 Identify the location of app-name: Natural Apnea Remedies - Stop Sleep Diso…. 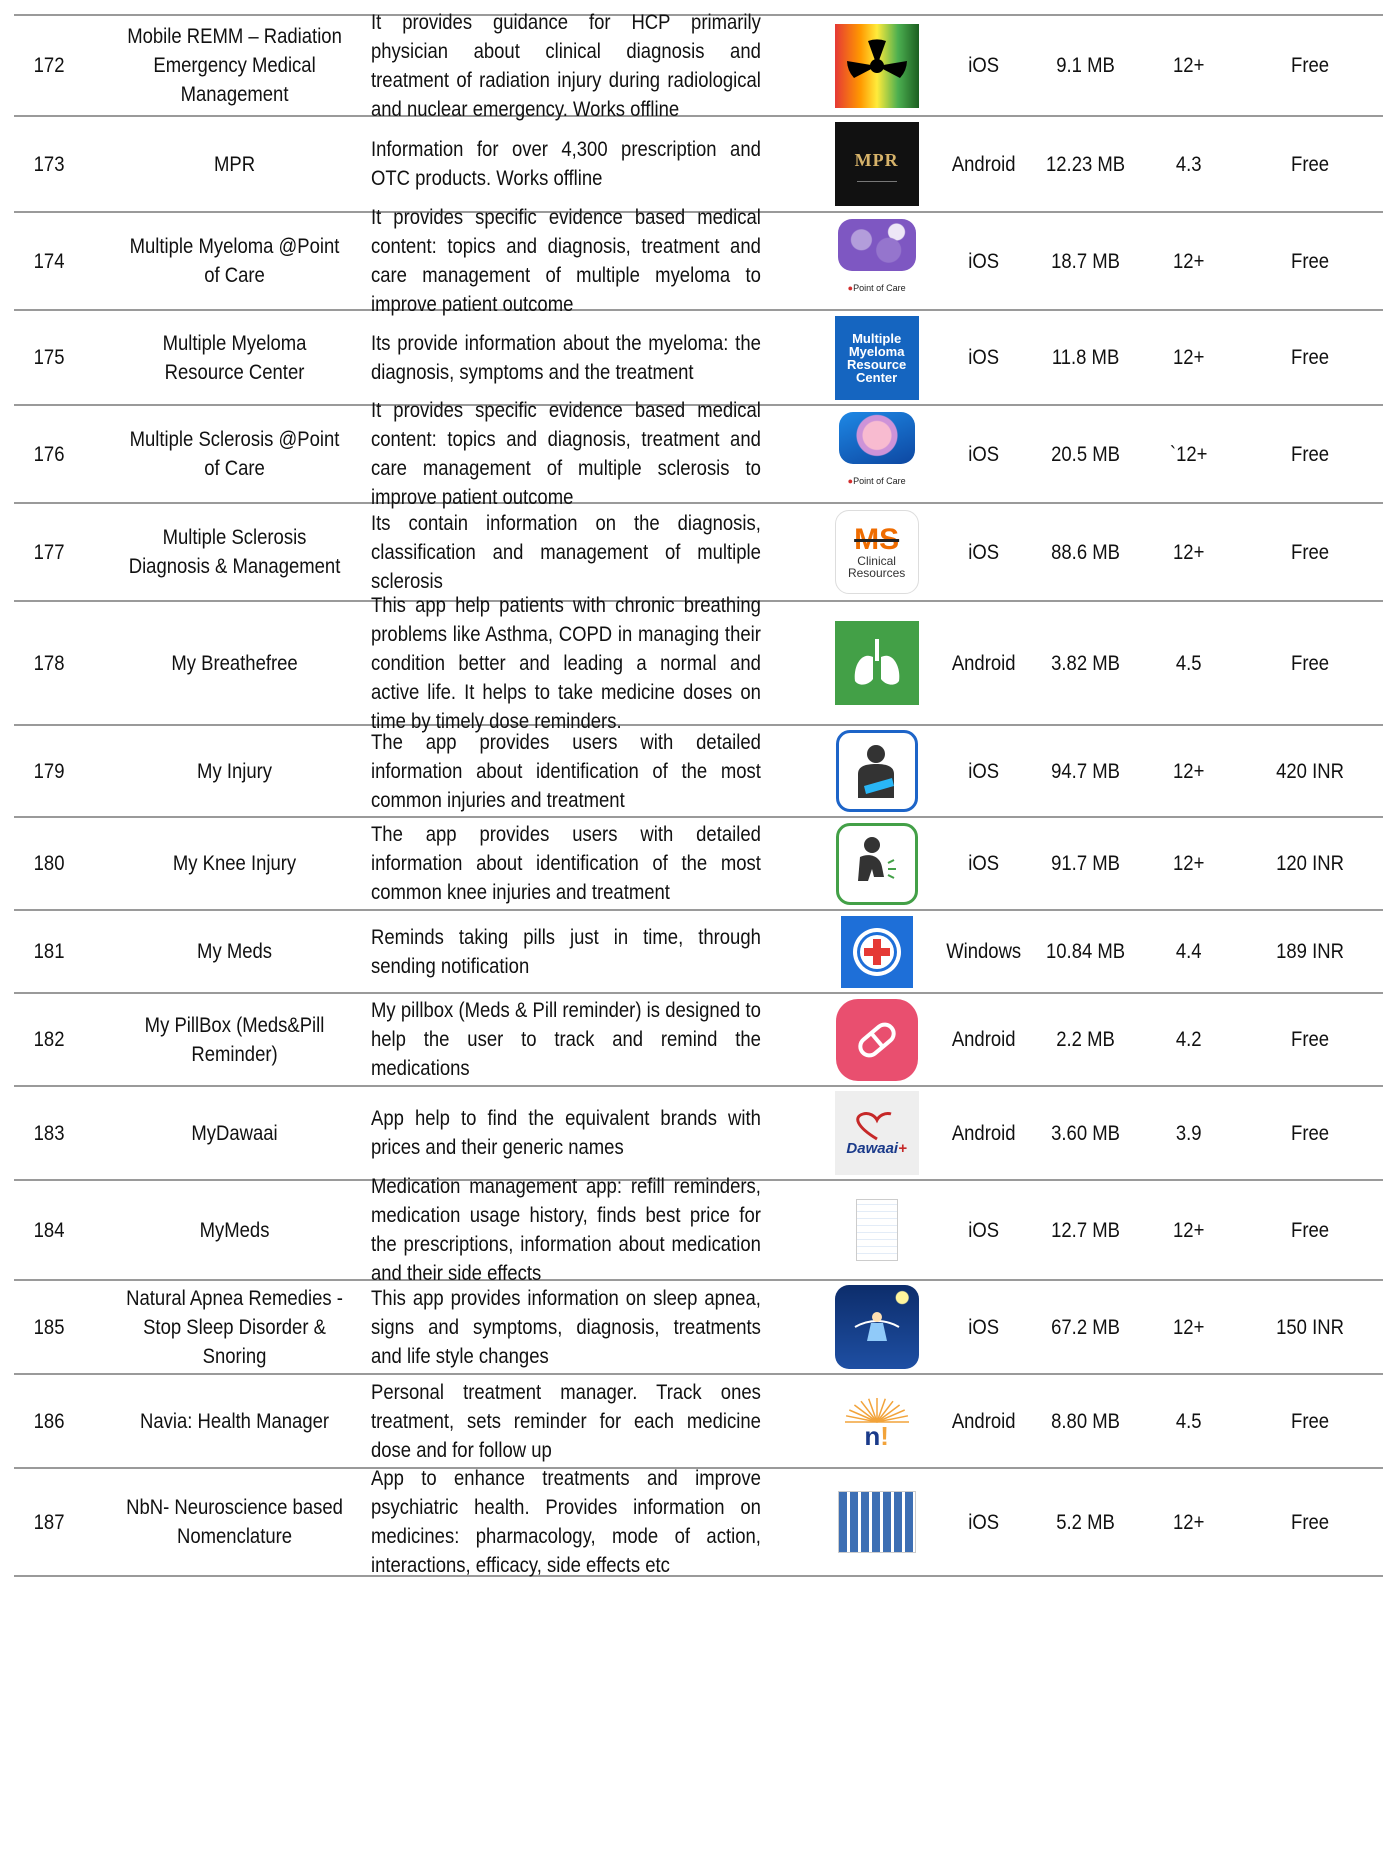
(235, 1327).